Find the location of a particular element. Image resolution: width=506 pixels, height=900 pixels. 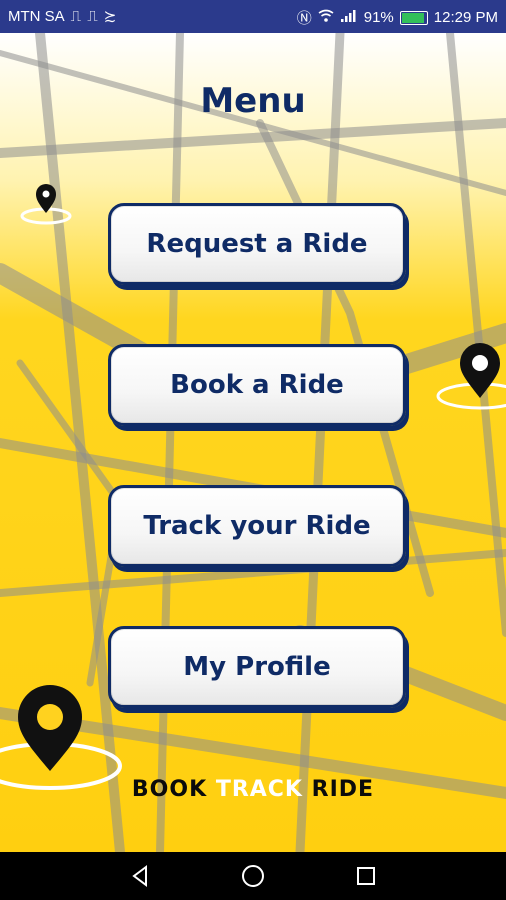

recents-icon is located at coordinates (366, 876).